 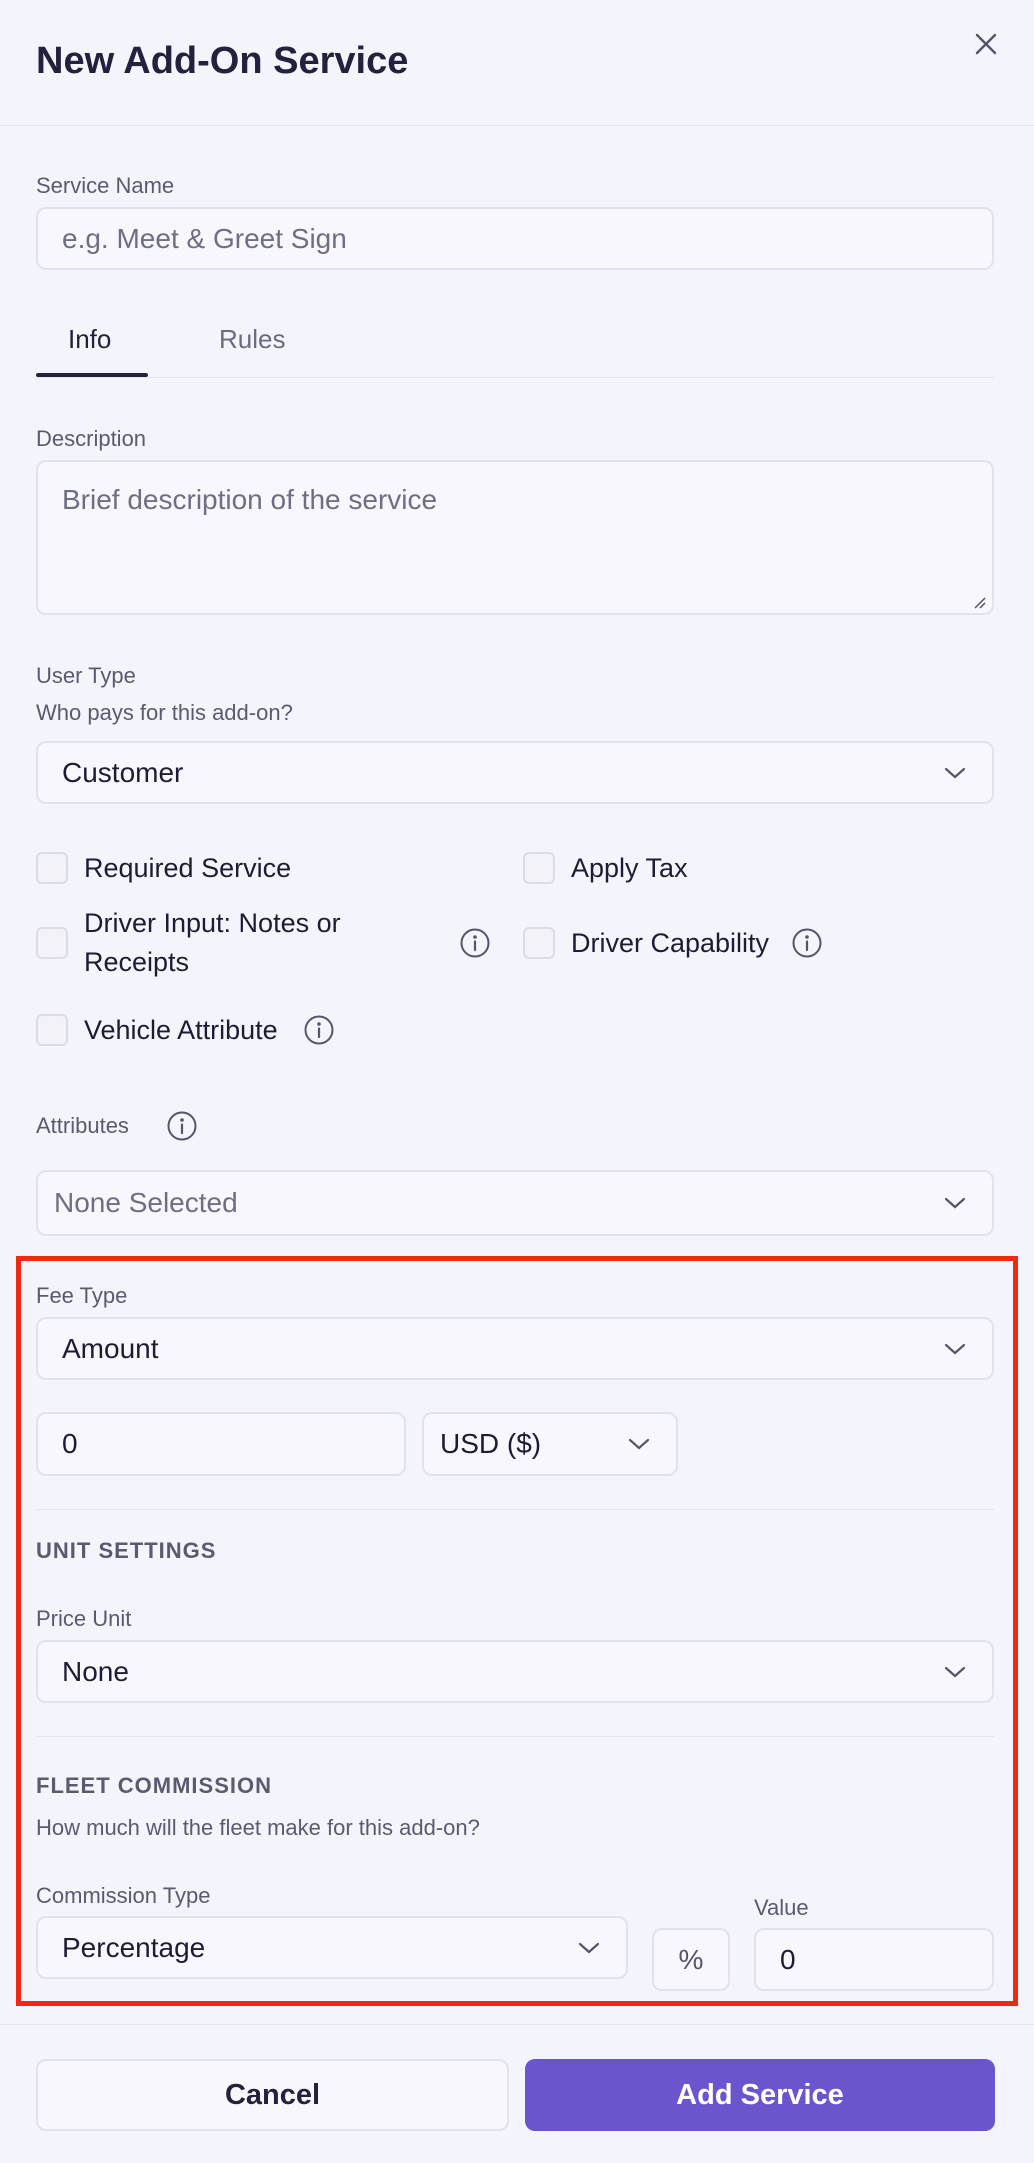 I want to click on close-icon, so click(x=986, y=44).